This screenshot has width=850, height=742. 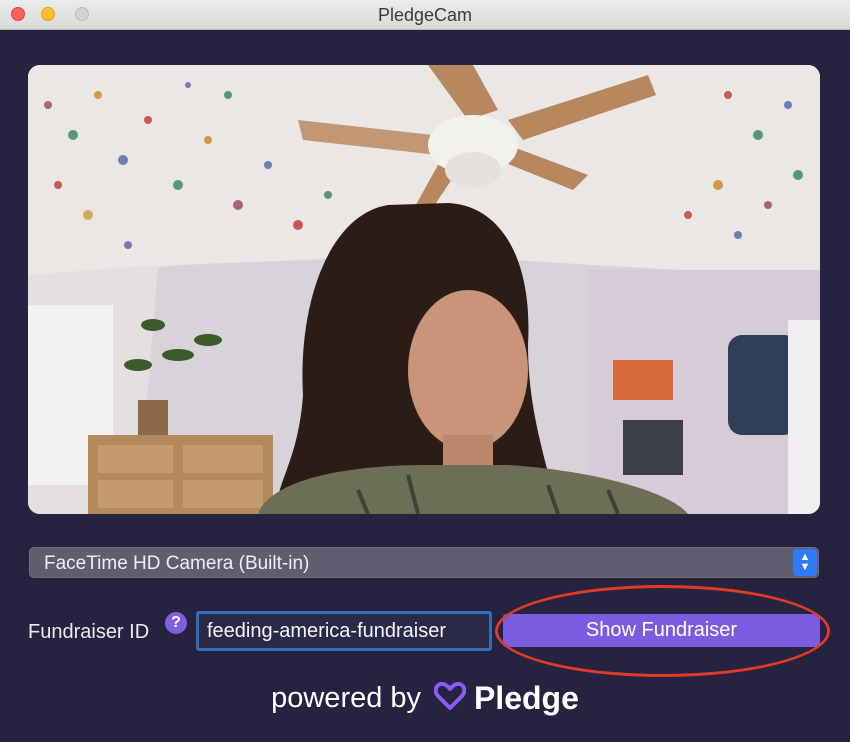 What do you see at coordinates (176, 623) in the screenshot?
I see `help-icon: ?` at bounding box center [176, 623].